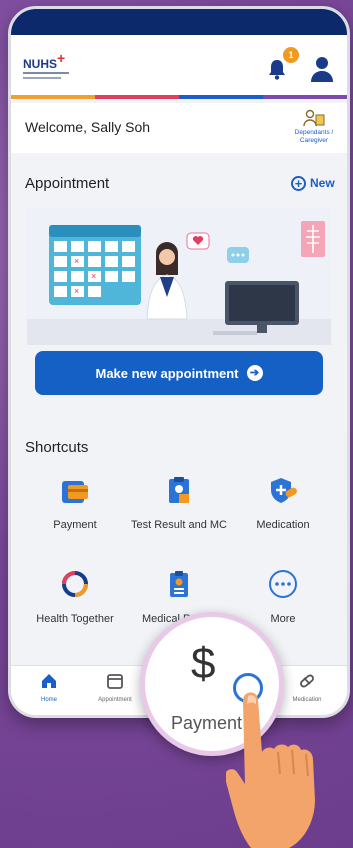 Image resolution: width=353 pixels, height=848 pixels. I want to click on shortcut-more: More, so click(283, 598).